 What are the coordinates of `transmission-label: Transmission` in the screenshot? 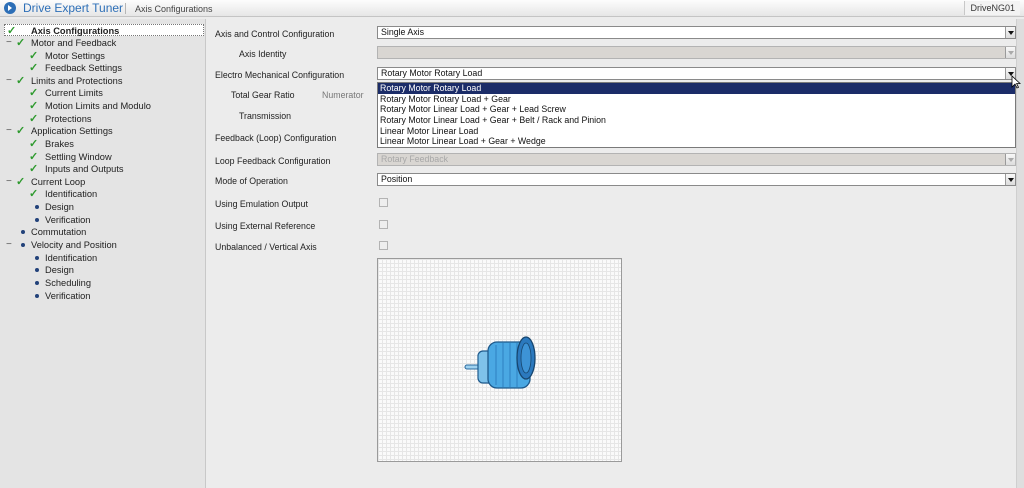 It's located at (265, 116).